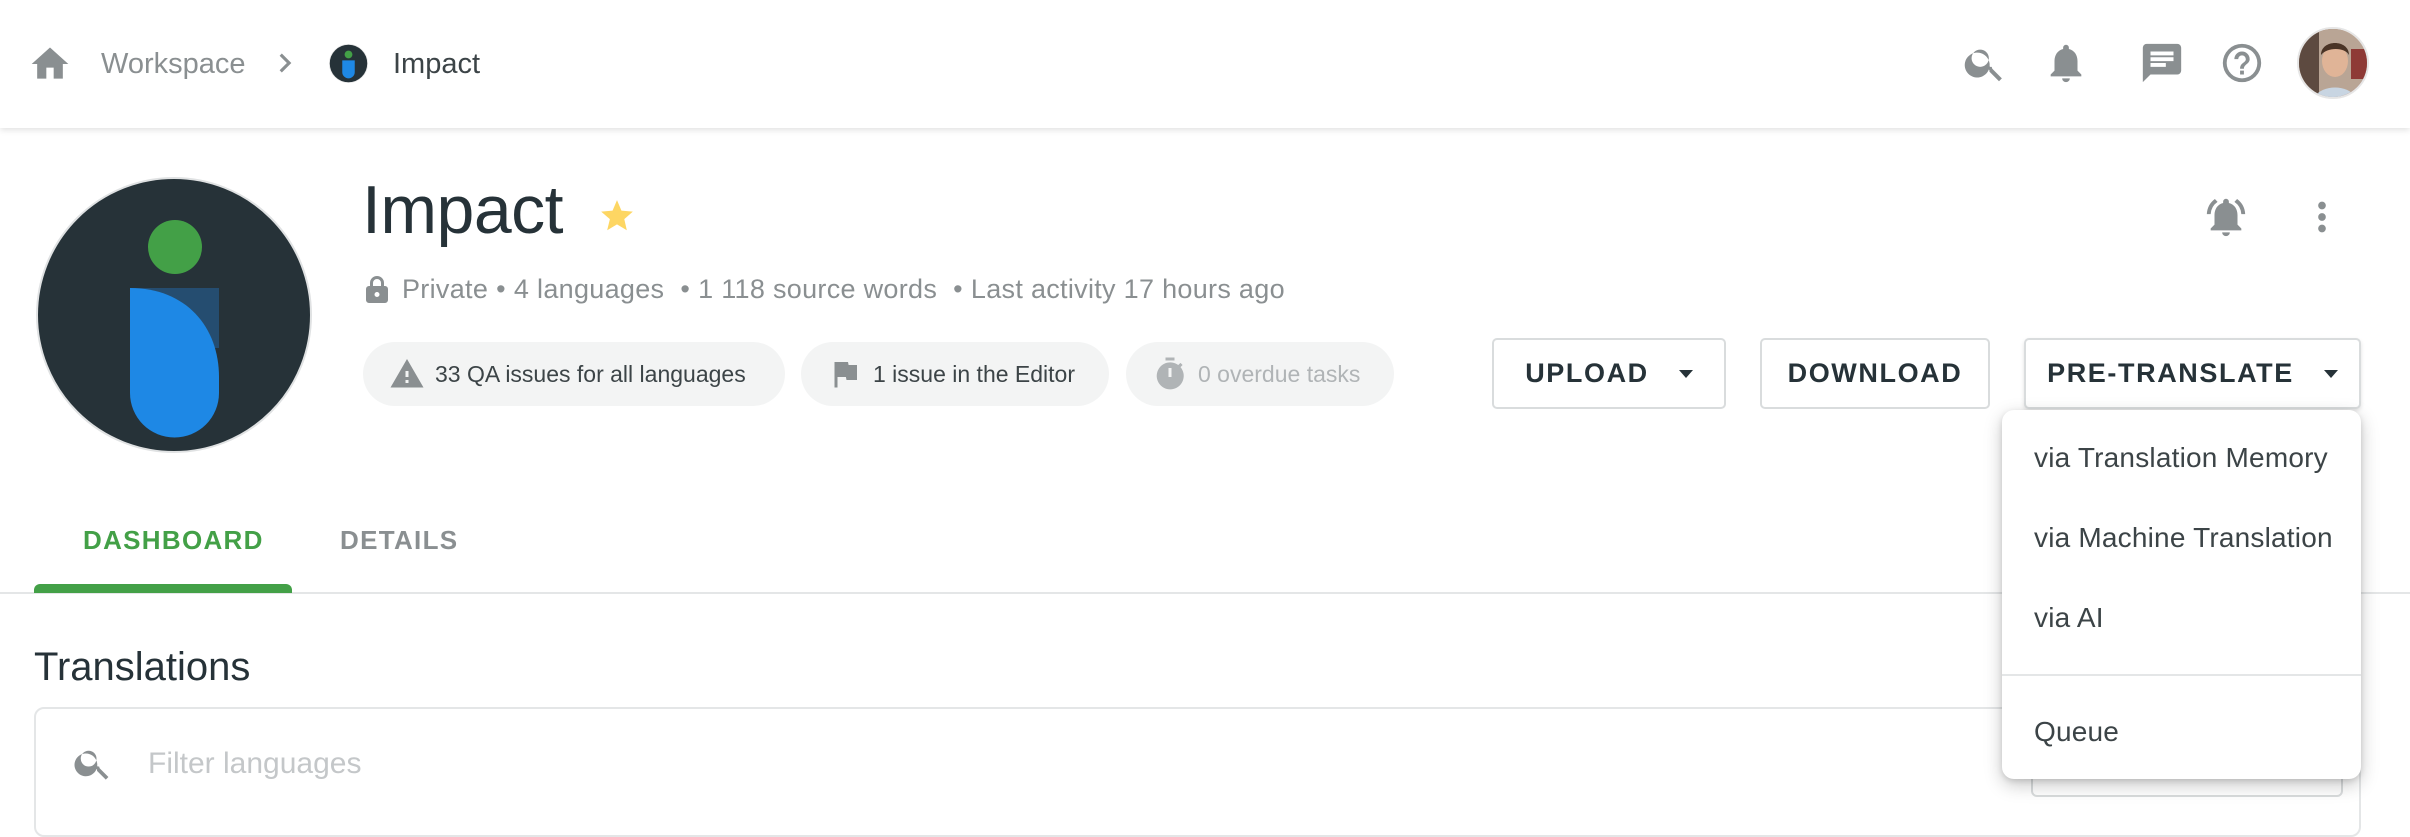 The width and height of the screenshot is (2410, 837). What do you see at coordinates (2181, 618) in the screenshot?
I see `menu-item-ai: via AI` at bounding box center [2181, 618].